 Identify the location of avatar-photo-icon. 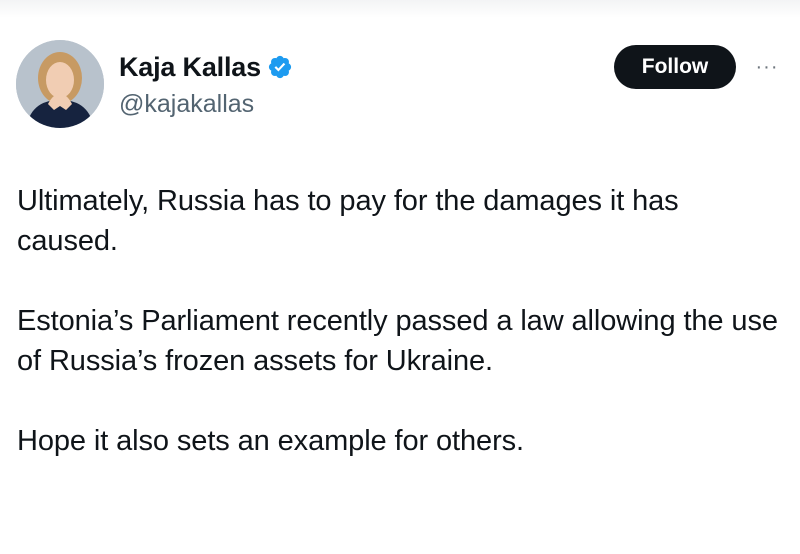
(60, 84).